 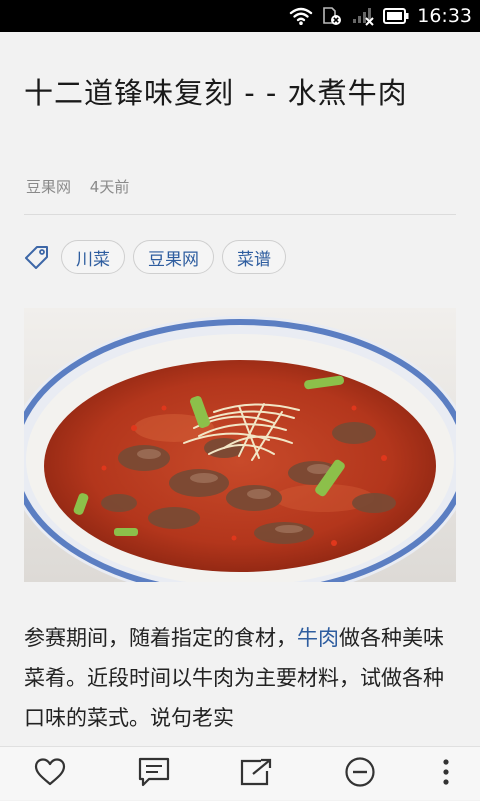 I want to click on status-bar: 16:33, so click(x=240, y=16).